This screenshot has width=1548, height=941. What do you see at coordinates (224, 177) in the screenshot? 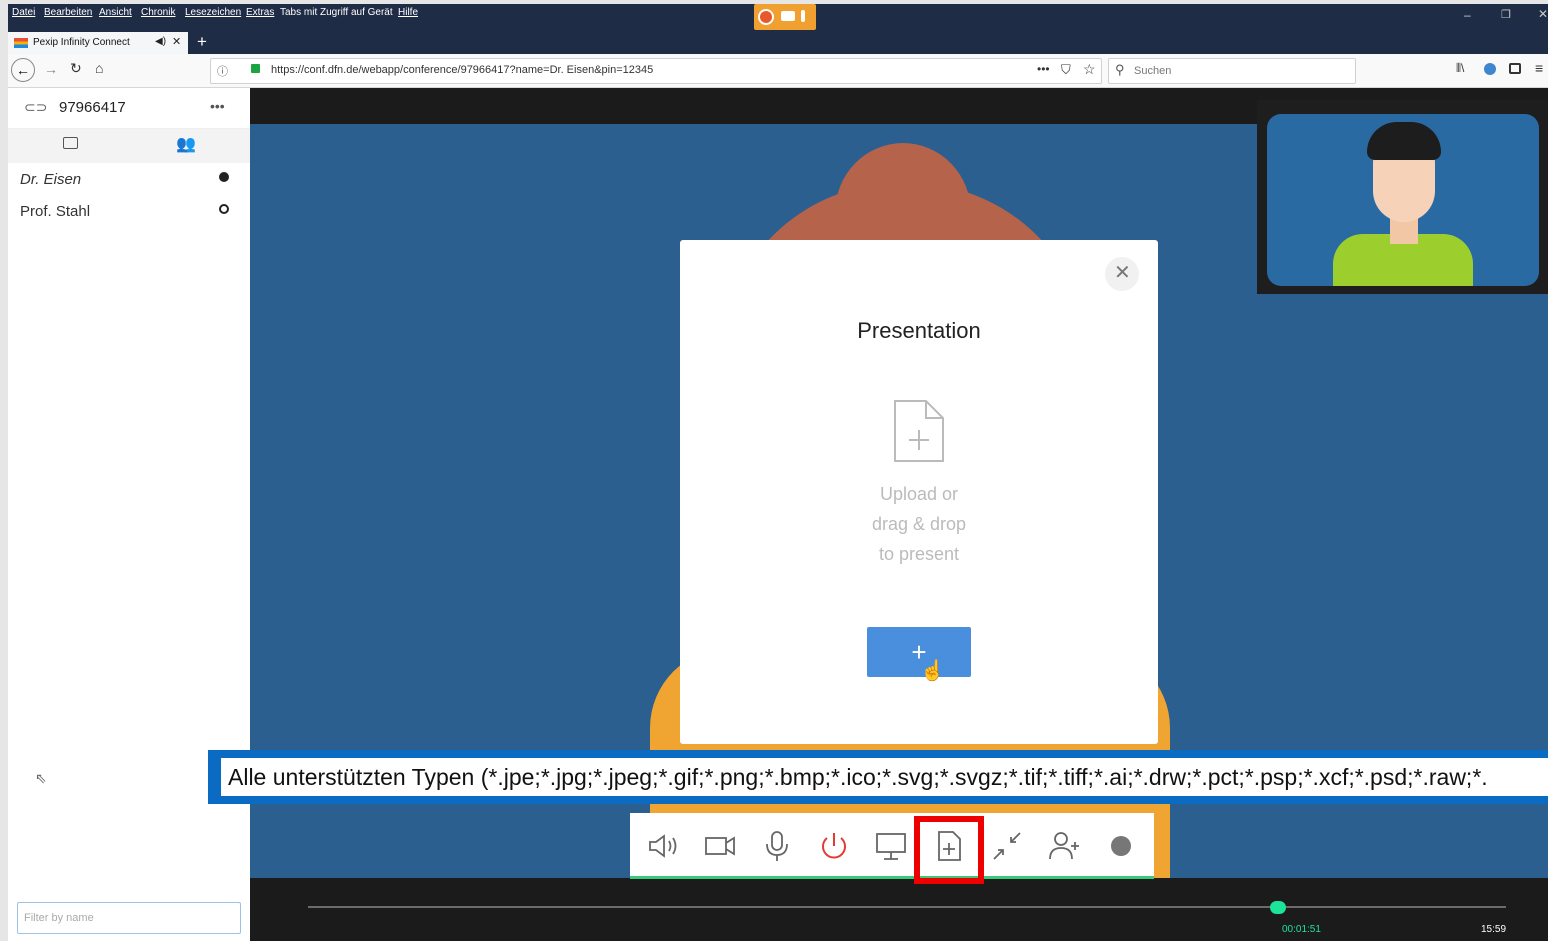
I see `participant-host-icon` at bounding box center [224, 177].